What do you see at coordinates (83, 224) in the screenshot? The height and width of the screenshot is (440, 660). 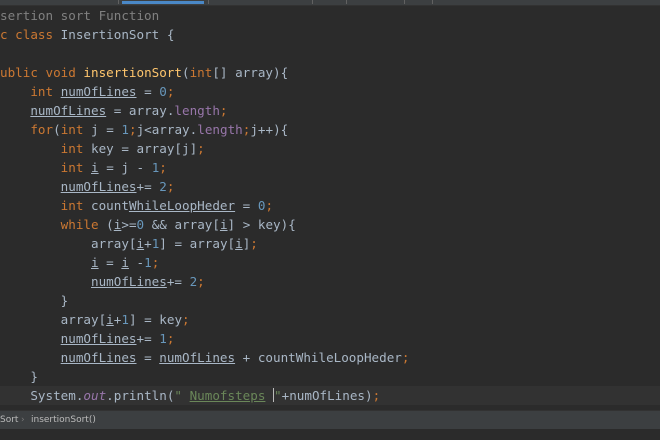 I see `keyword: while` at bounding box center [83, 224].